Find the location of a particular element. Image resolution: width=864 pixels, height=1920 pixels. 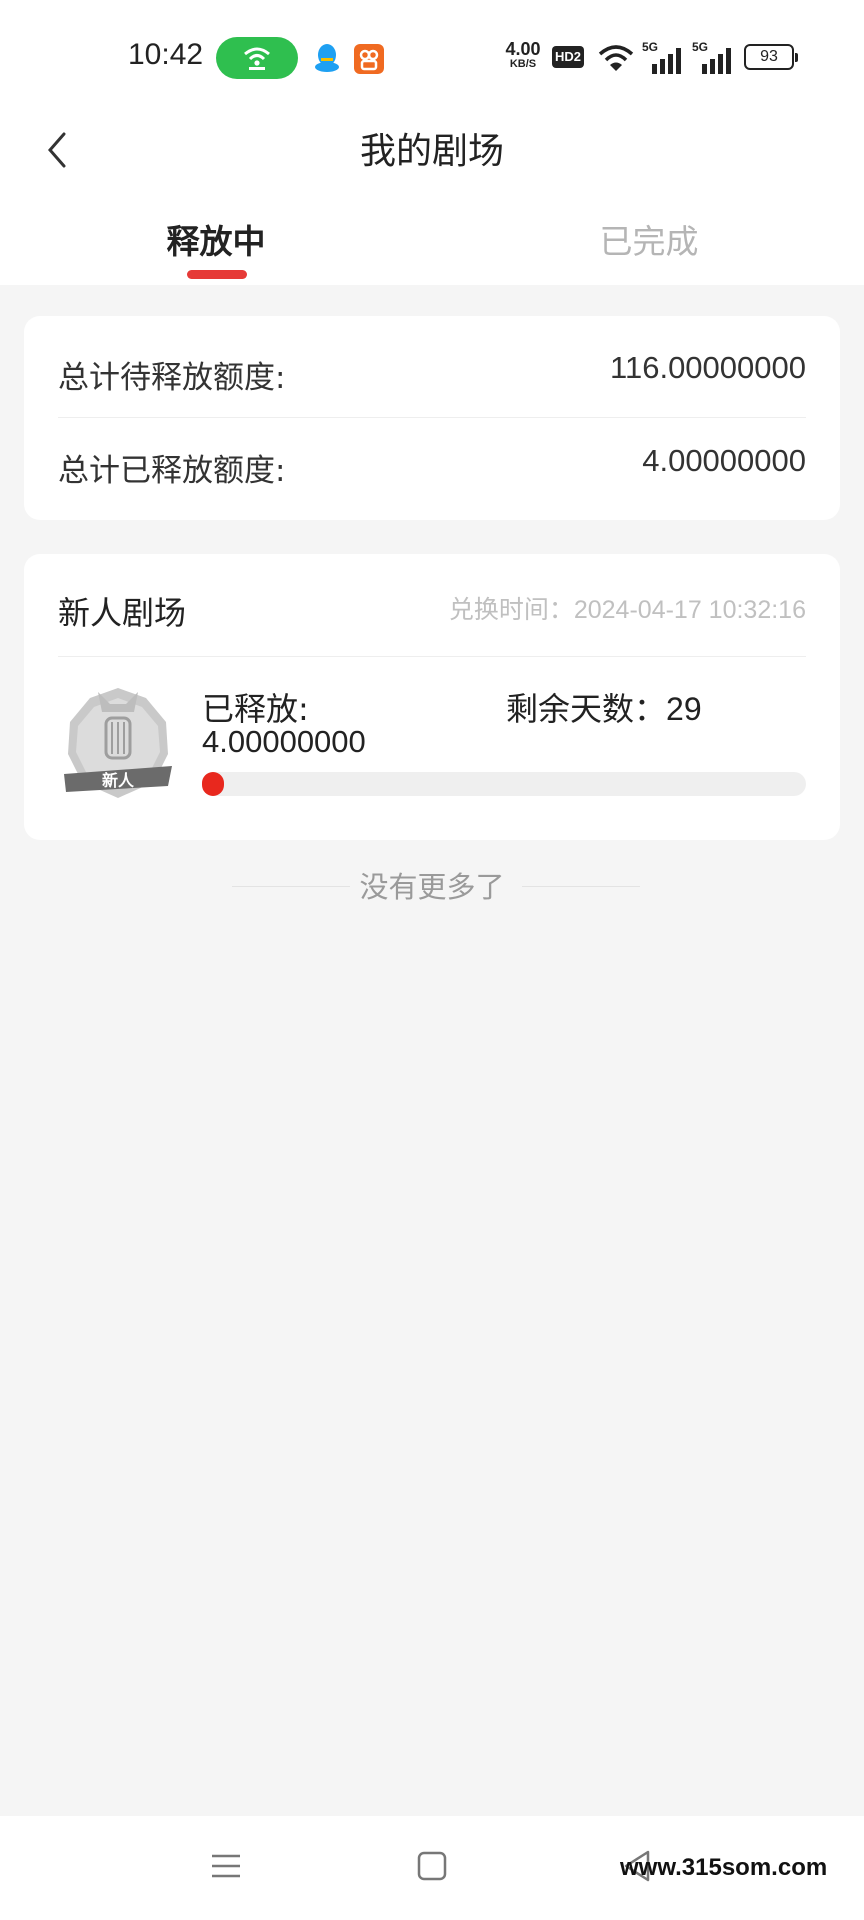

home-button is located at coordinates (432, 1866).